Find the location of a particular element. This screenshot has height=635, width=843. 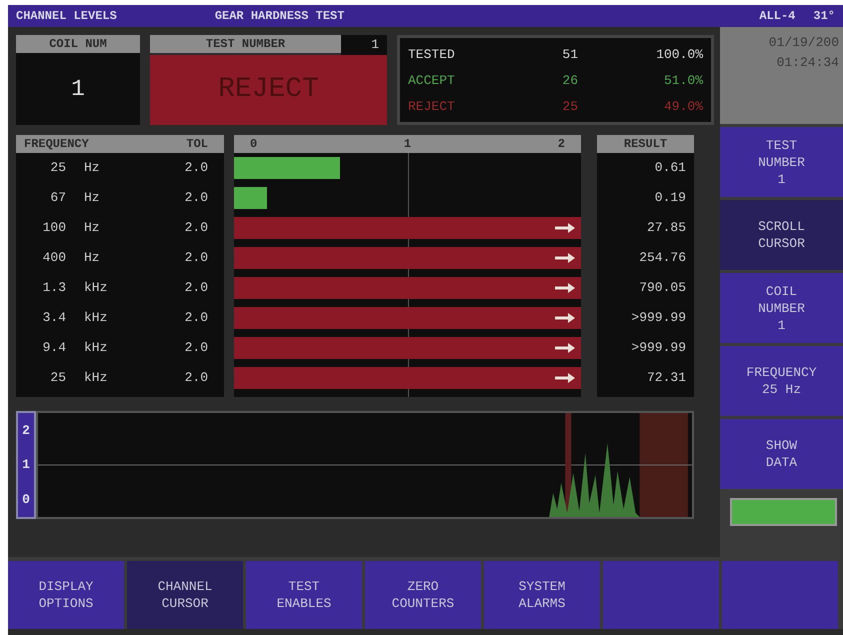

frequency-value: 9.4 is located at coordinates (54, 348).